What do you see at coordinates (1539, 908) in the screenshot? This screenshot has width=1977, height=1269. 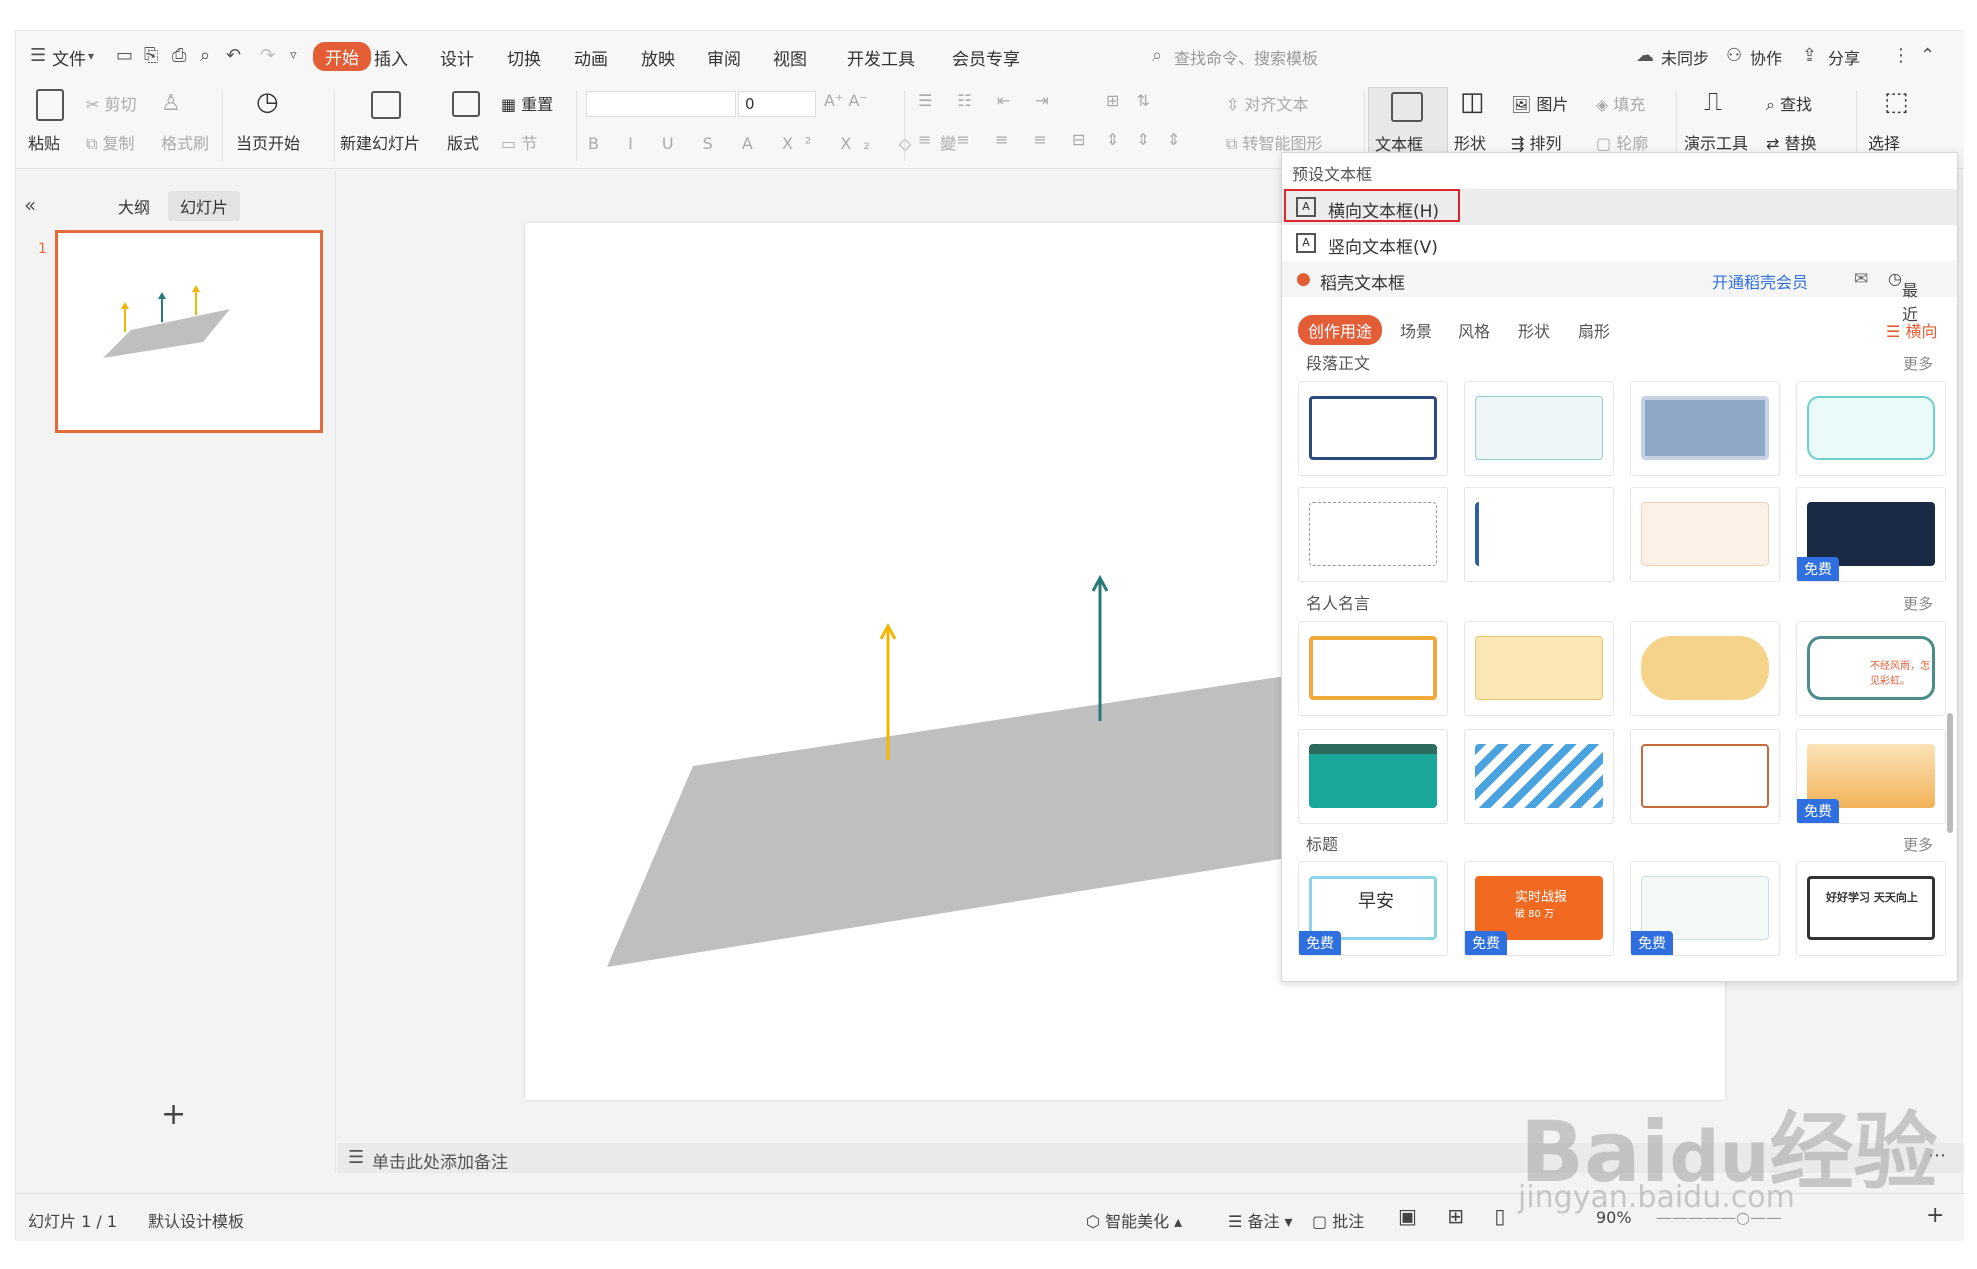 I see `template-card: 实时战报破 80 万免费` at bounding box center [1539, 908].